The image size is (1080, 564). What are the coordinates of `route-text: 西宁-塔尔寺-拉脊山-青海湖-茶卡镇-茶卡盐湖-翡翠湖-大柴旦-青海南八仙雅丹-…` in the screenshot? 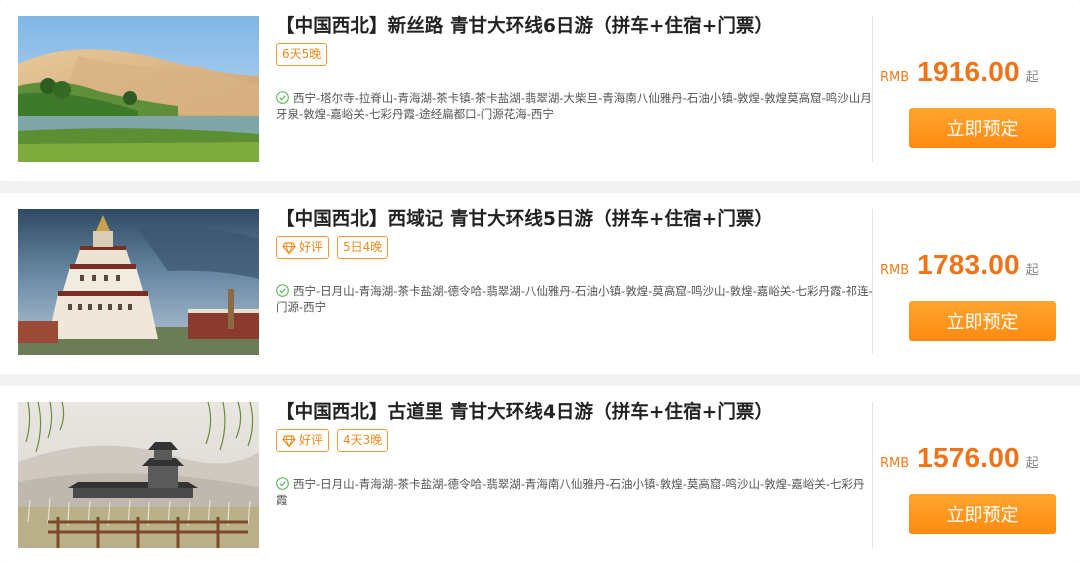 It's located at (574, 106).